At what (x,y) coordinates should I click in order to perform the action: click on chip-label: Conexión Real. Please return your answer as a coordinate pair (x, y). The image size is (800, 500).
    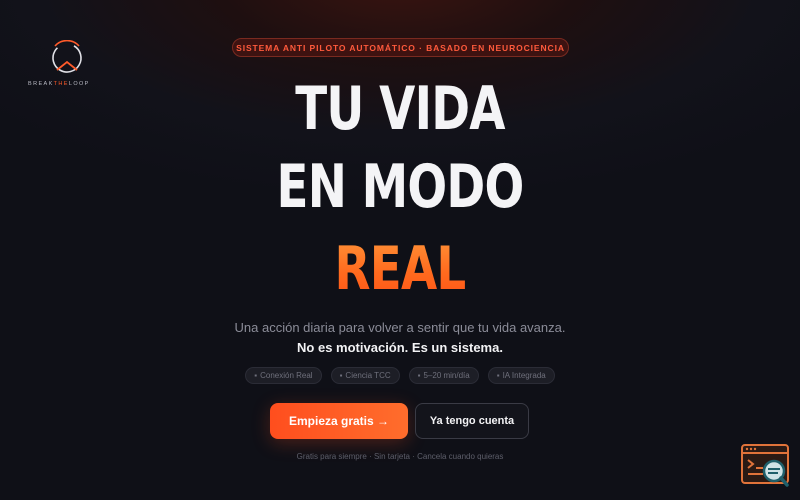
    Looking at the image, I should click on (286, 375).